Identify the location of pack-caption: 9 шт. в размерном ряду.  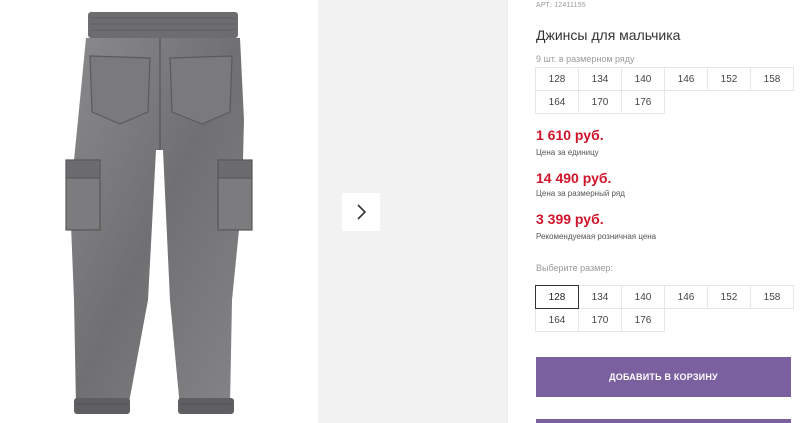
(585, 59).